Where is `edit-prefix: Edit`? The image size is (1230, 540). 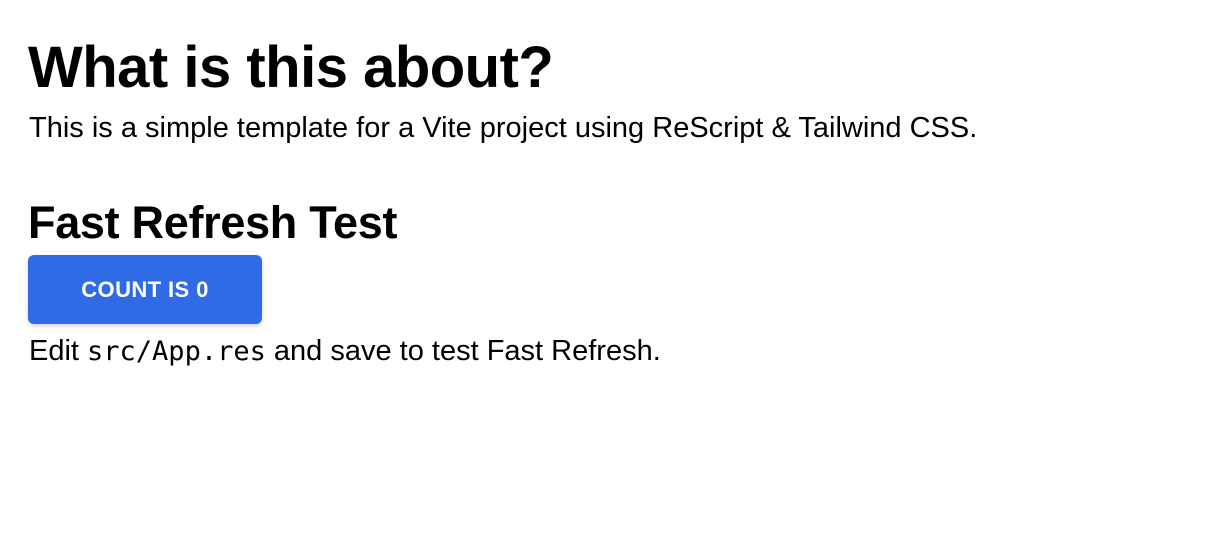 edit-prefix: Edit is located at coordinates (58, 351).